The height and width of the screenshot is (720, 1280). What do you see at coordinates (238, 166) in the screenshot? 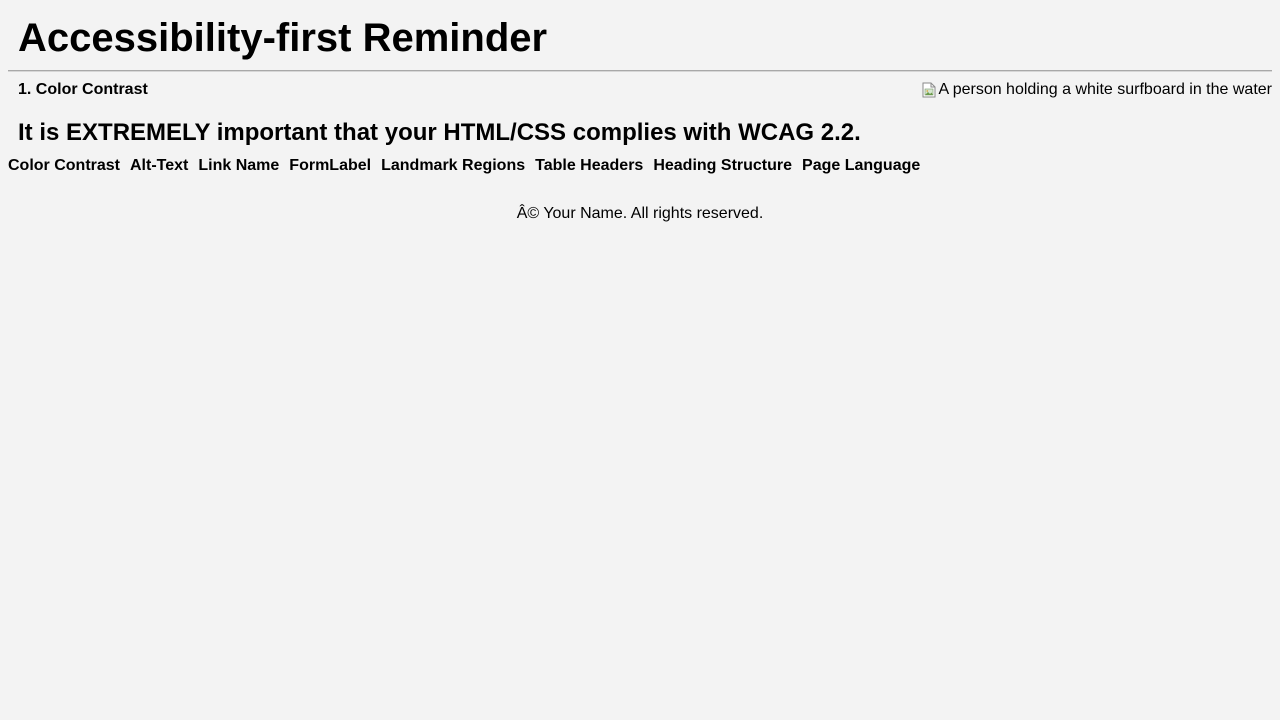
I see `nav-link-link-name: Link Name` at bounding box center [238, 166].